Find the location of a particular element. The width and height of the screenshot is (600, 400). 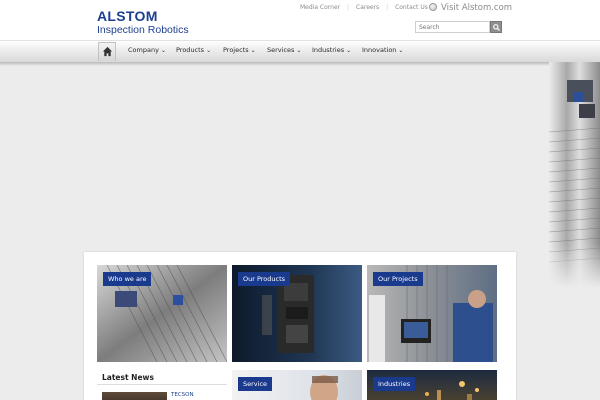

nav-item-industries: Industries ⌄ is located at coordinates (331, 50).